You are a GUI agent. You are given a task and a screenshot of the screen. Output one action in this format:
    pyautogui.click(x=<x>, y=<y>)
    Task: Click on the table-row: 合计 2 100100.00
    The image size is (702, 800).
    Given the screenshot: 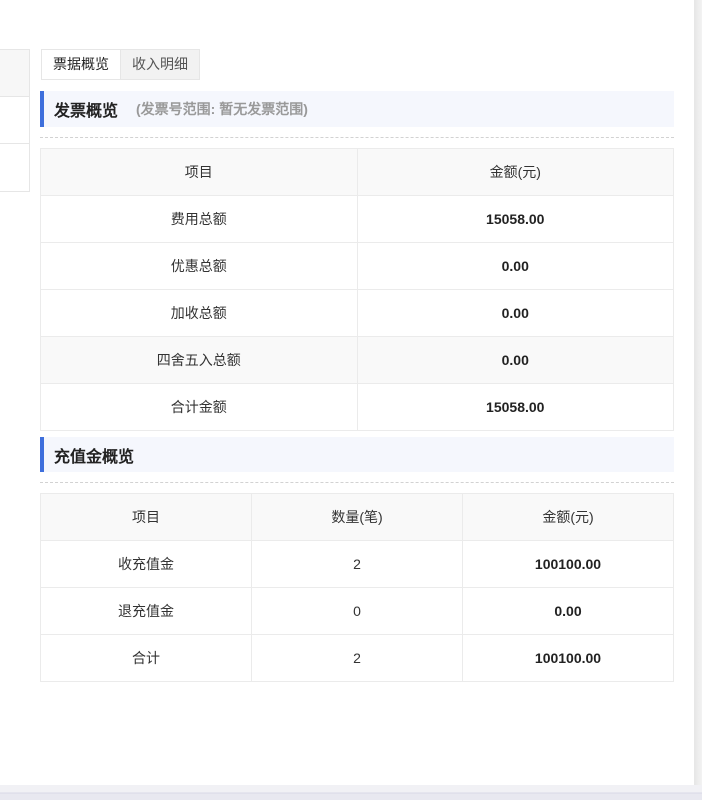 What is the action you would take?
    pyautogui.click(x=357, y=658)
    